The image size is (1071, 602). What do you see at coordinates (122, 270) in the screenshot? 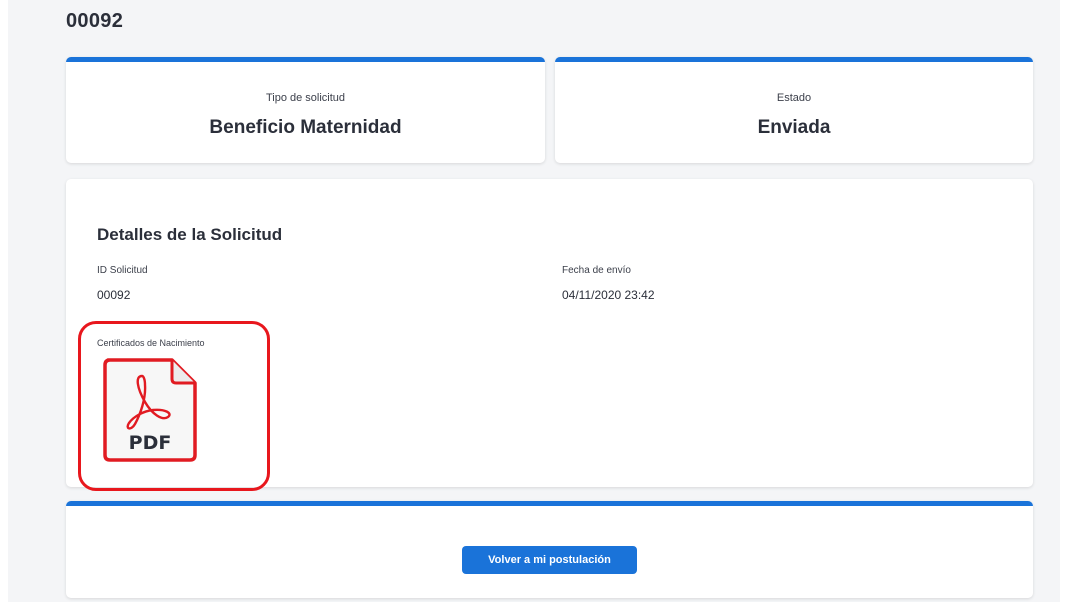
I see `request-id-label: ID Solicitud` at bounding box center [122, 270].